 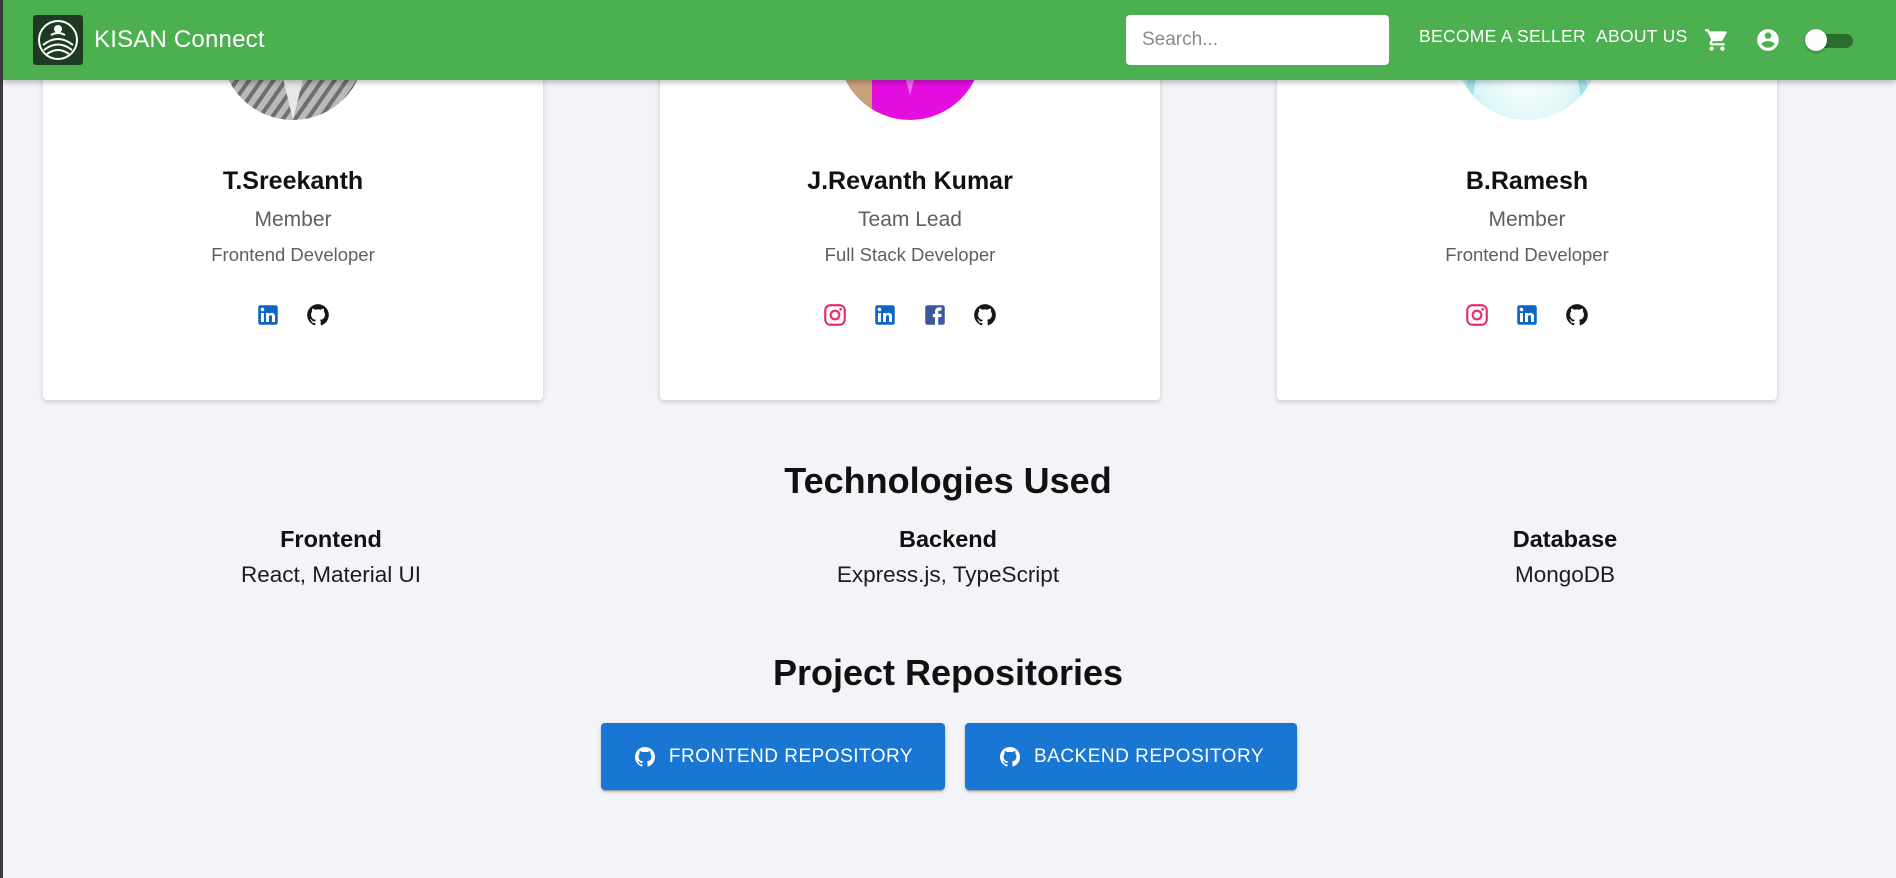 I want to click on tech-database: Database MongoDB, so click(x=1565, y=557).